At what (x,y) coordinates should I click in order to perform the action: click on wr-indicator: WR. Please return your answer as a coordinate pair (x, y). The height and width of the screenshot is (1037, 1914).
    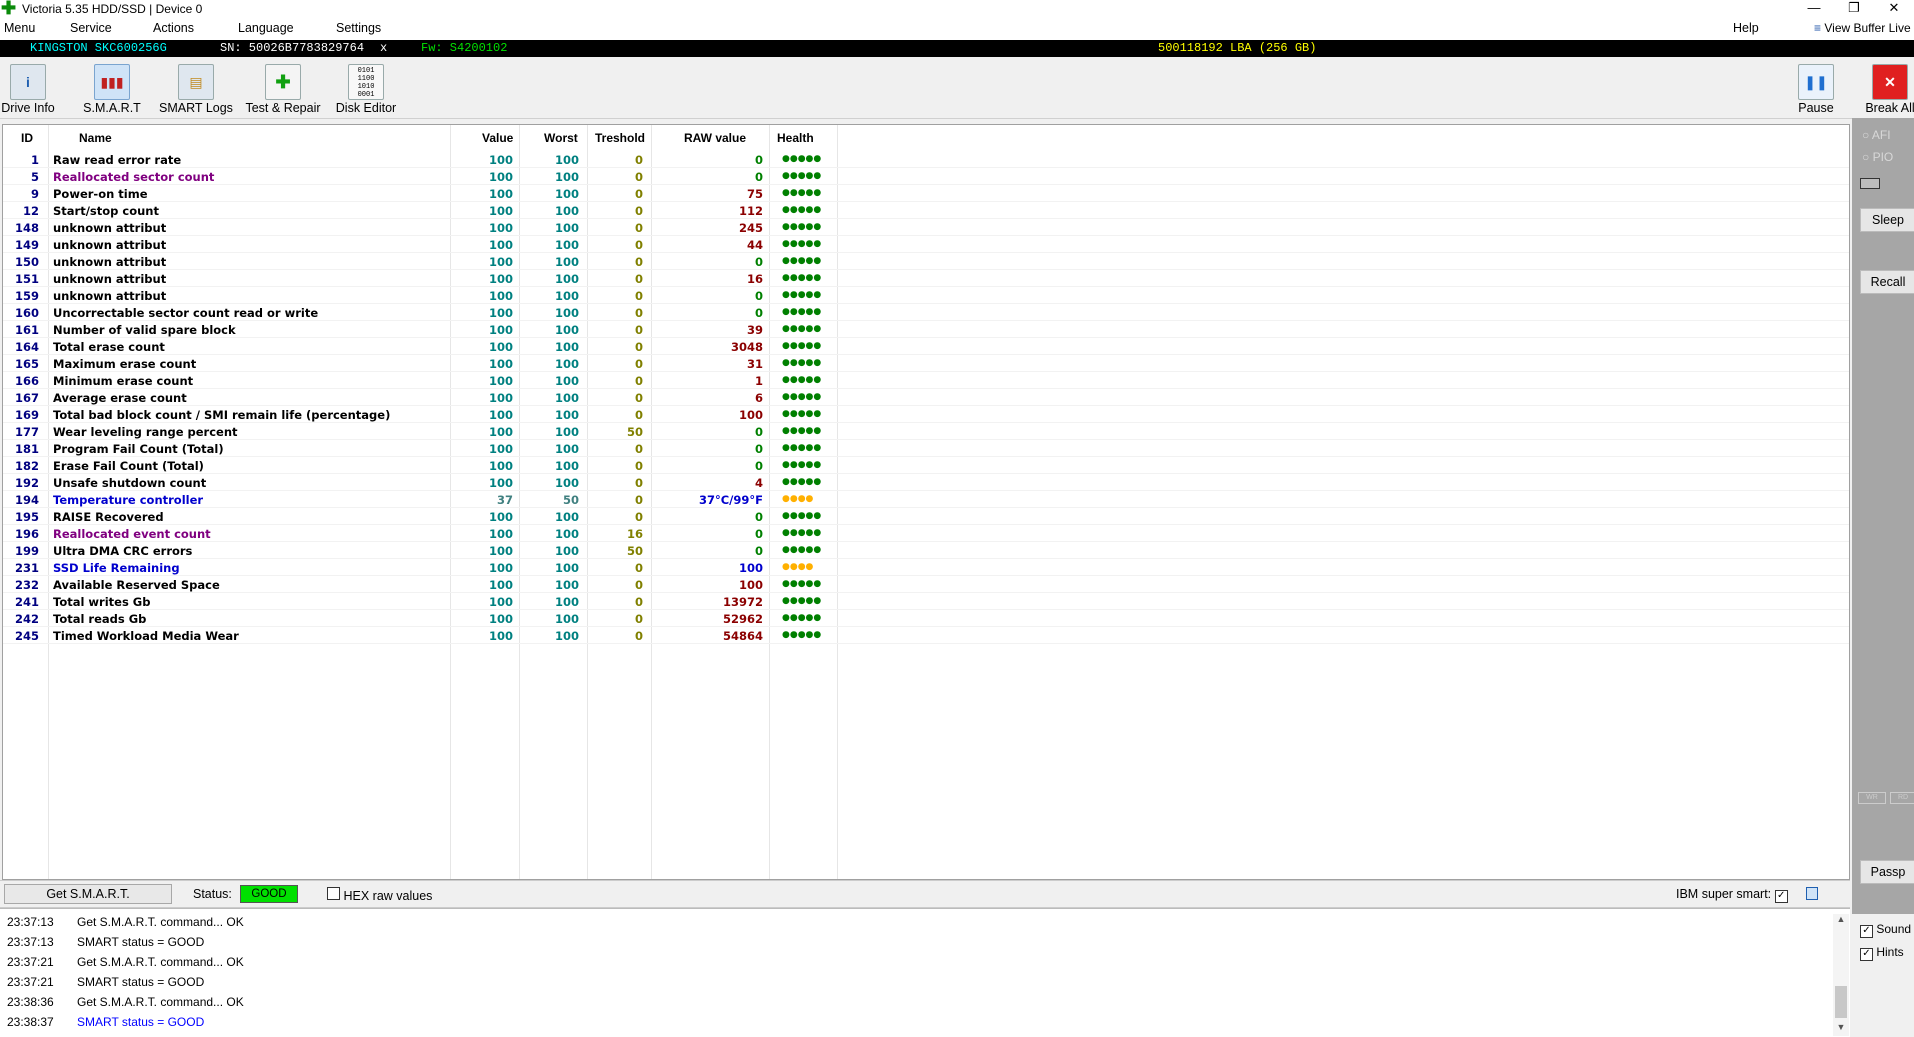
    Looking at the image, I should click on (1872, 798).